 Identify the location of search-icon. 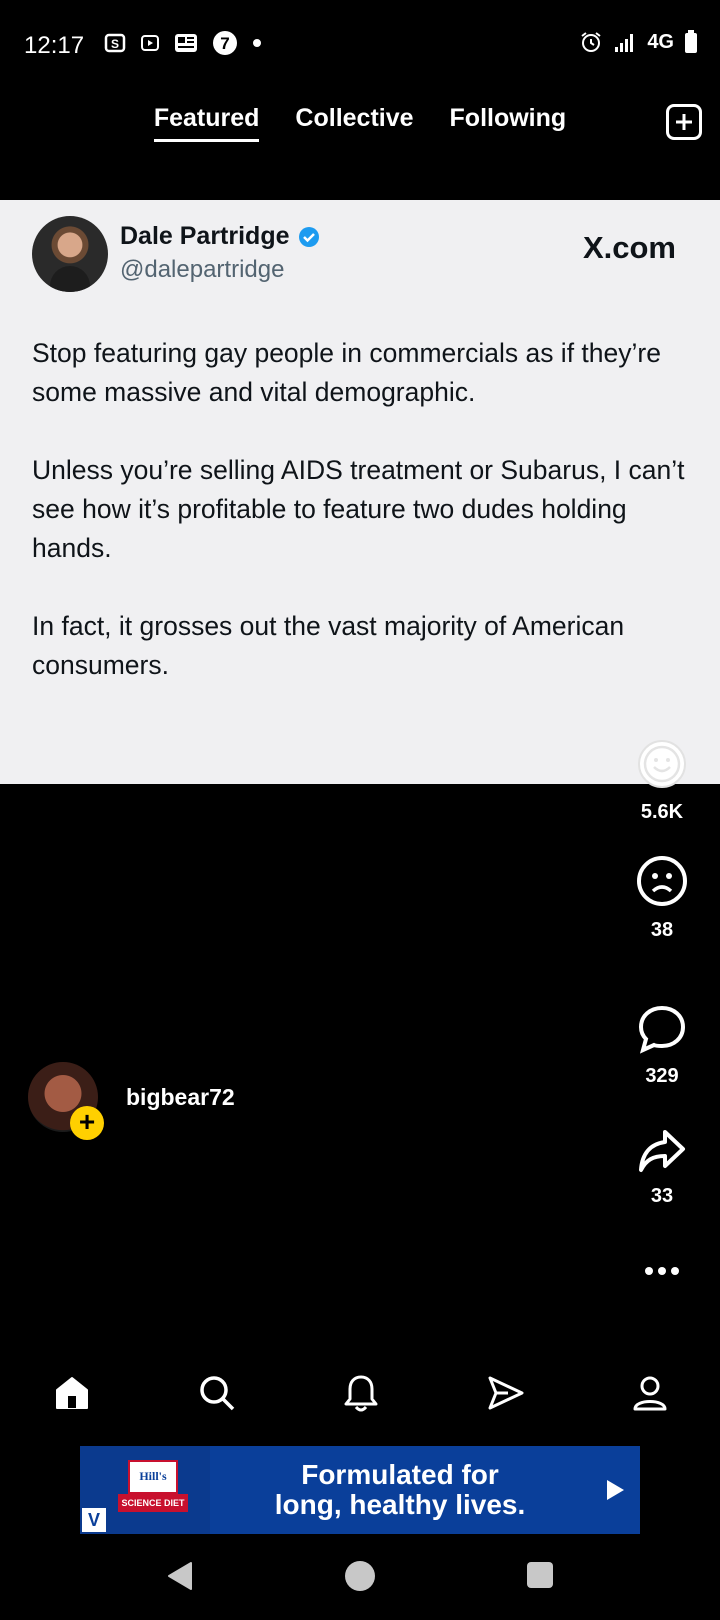
(216, 1393).